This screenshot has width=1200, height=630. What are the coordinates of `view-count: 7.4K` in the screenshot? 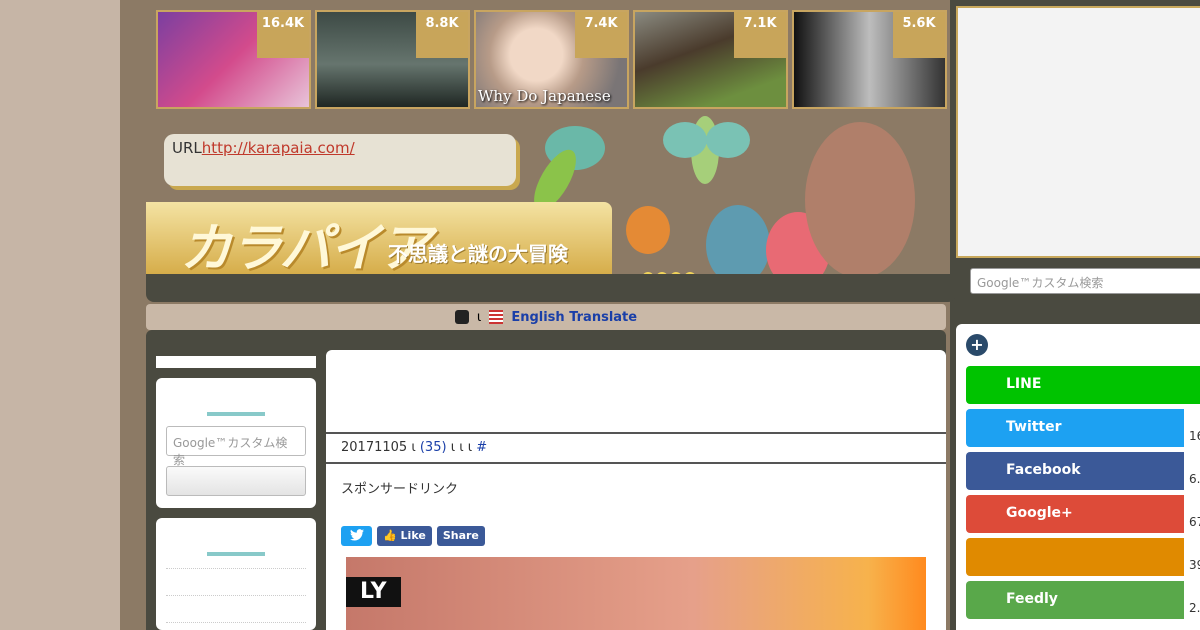 It's located at (601, 35).